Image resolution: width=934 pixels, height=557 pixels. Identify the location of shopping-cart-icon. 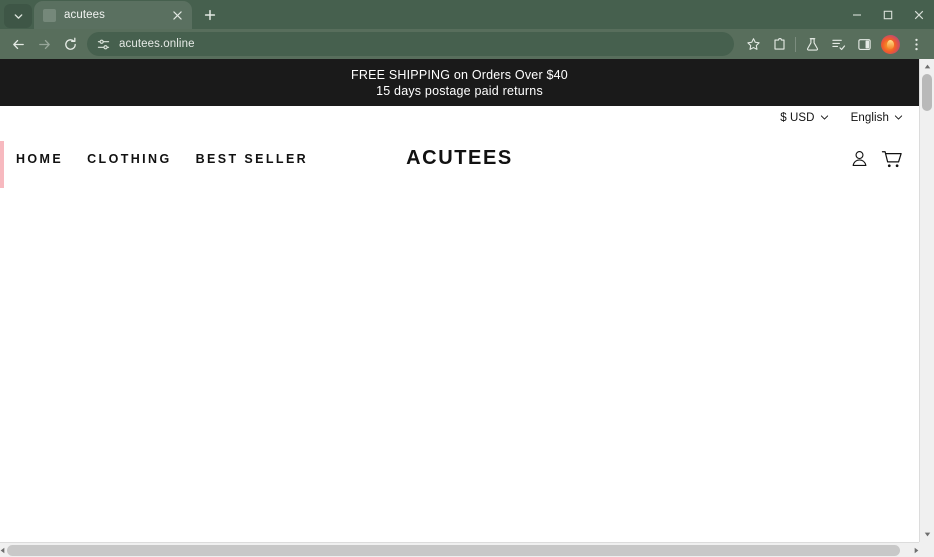
(891, 158).